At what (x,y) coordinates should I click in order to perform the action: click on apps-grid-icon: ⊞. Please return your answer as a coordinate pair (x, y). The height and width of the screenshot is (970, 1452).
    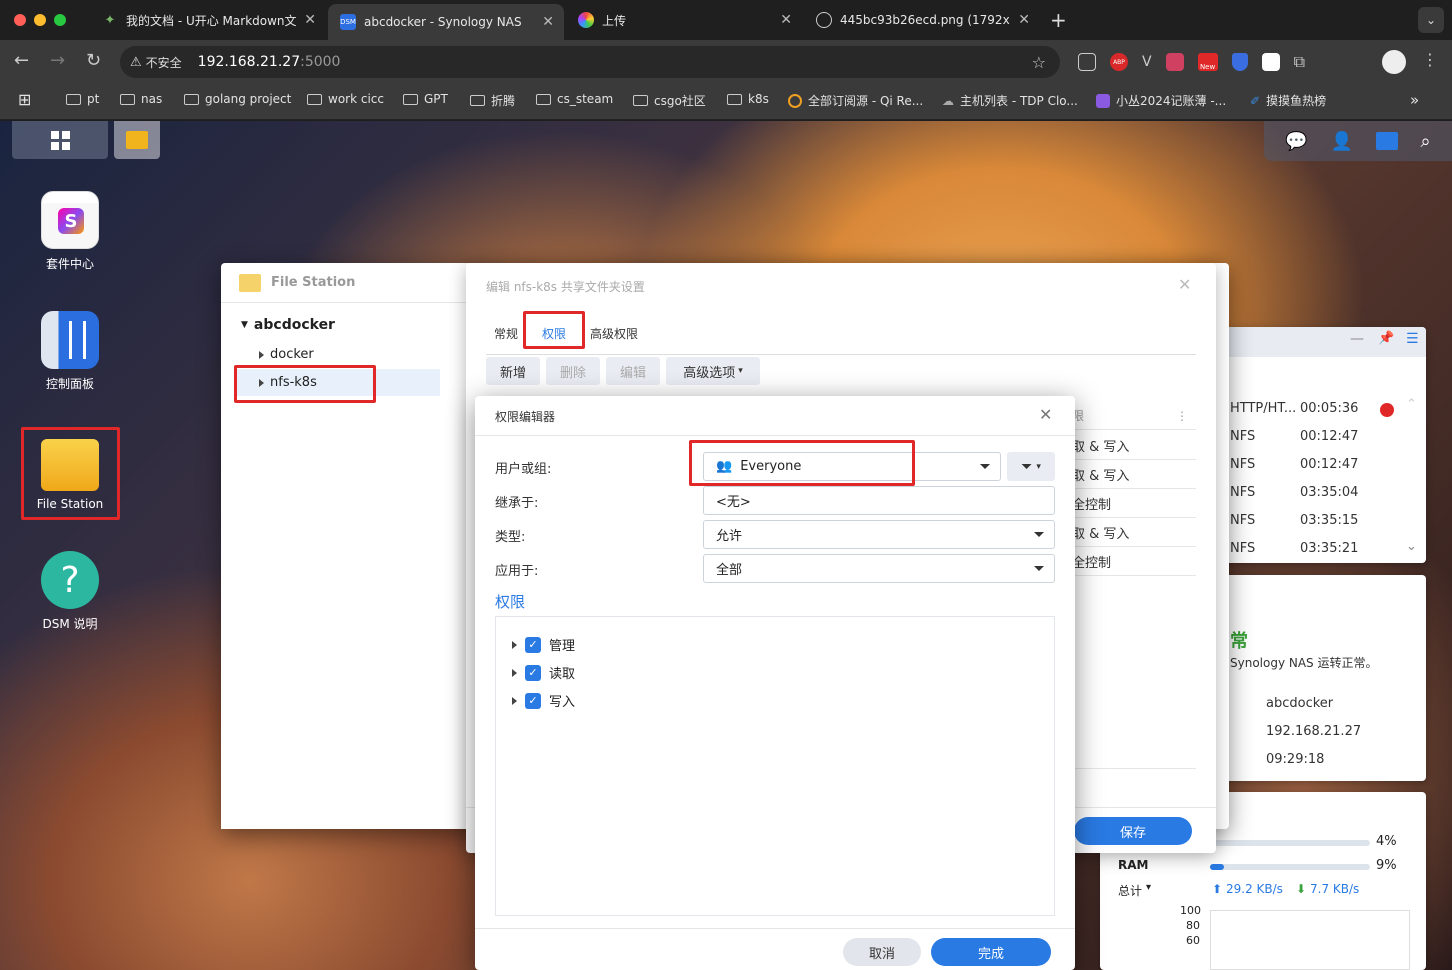
    Looking at the image, I should click on (24, 99).